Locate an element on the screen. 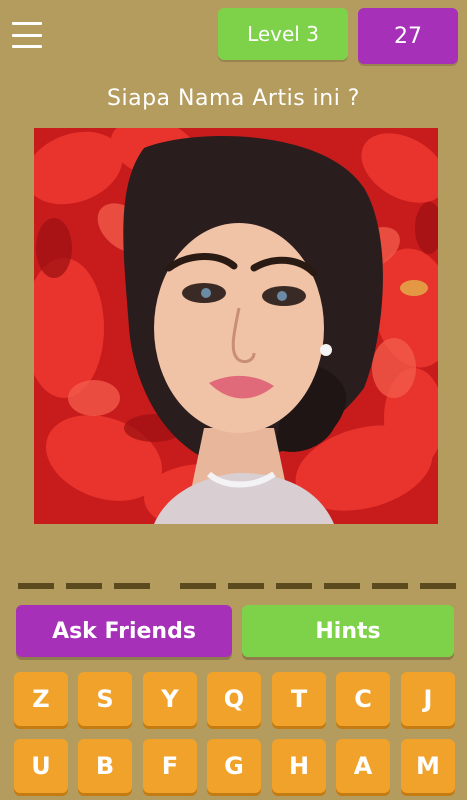 This screenshot has height=800, width=467. menu-icon is located at coordinates (27, 35).